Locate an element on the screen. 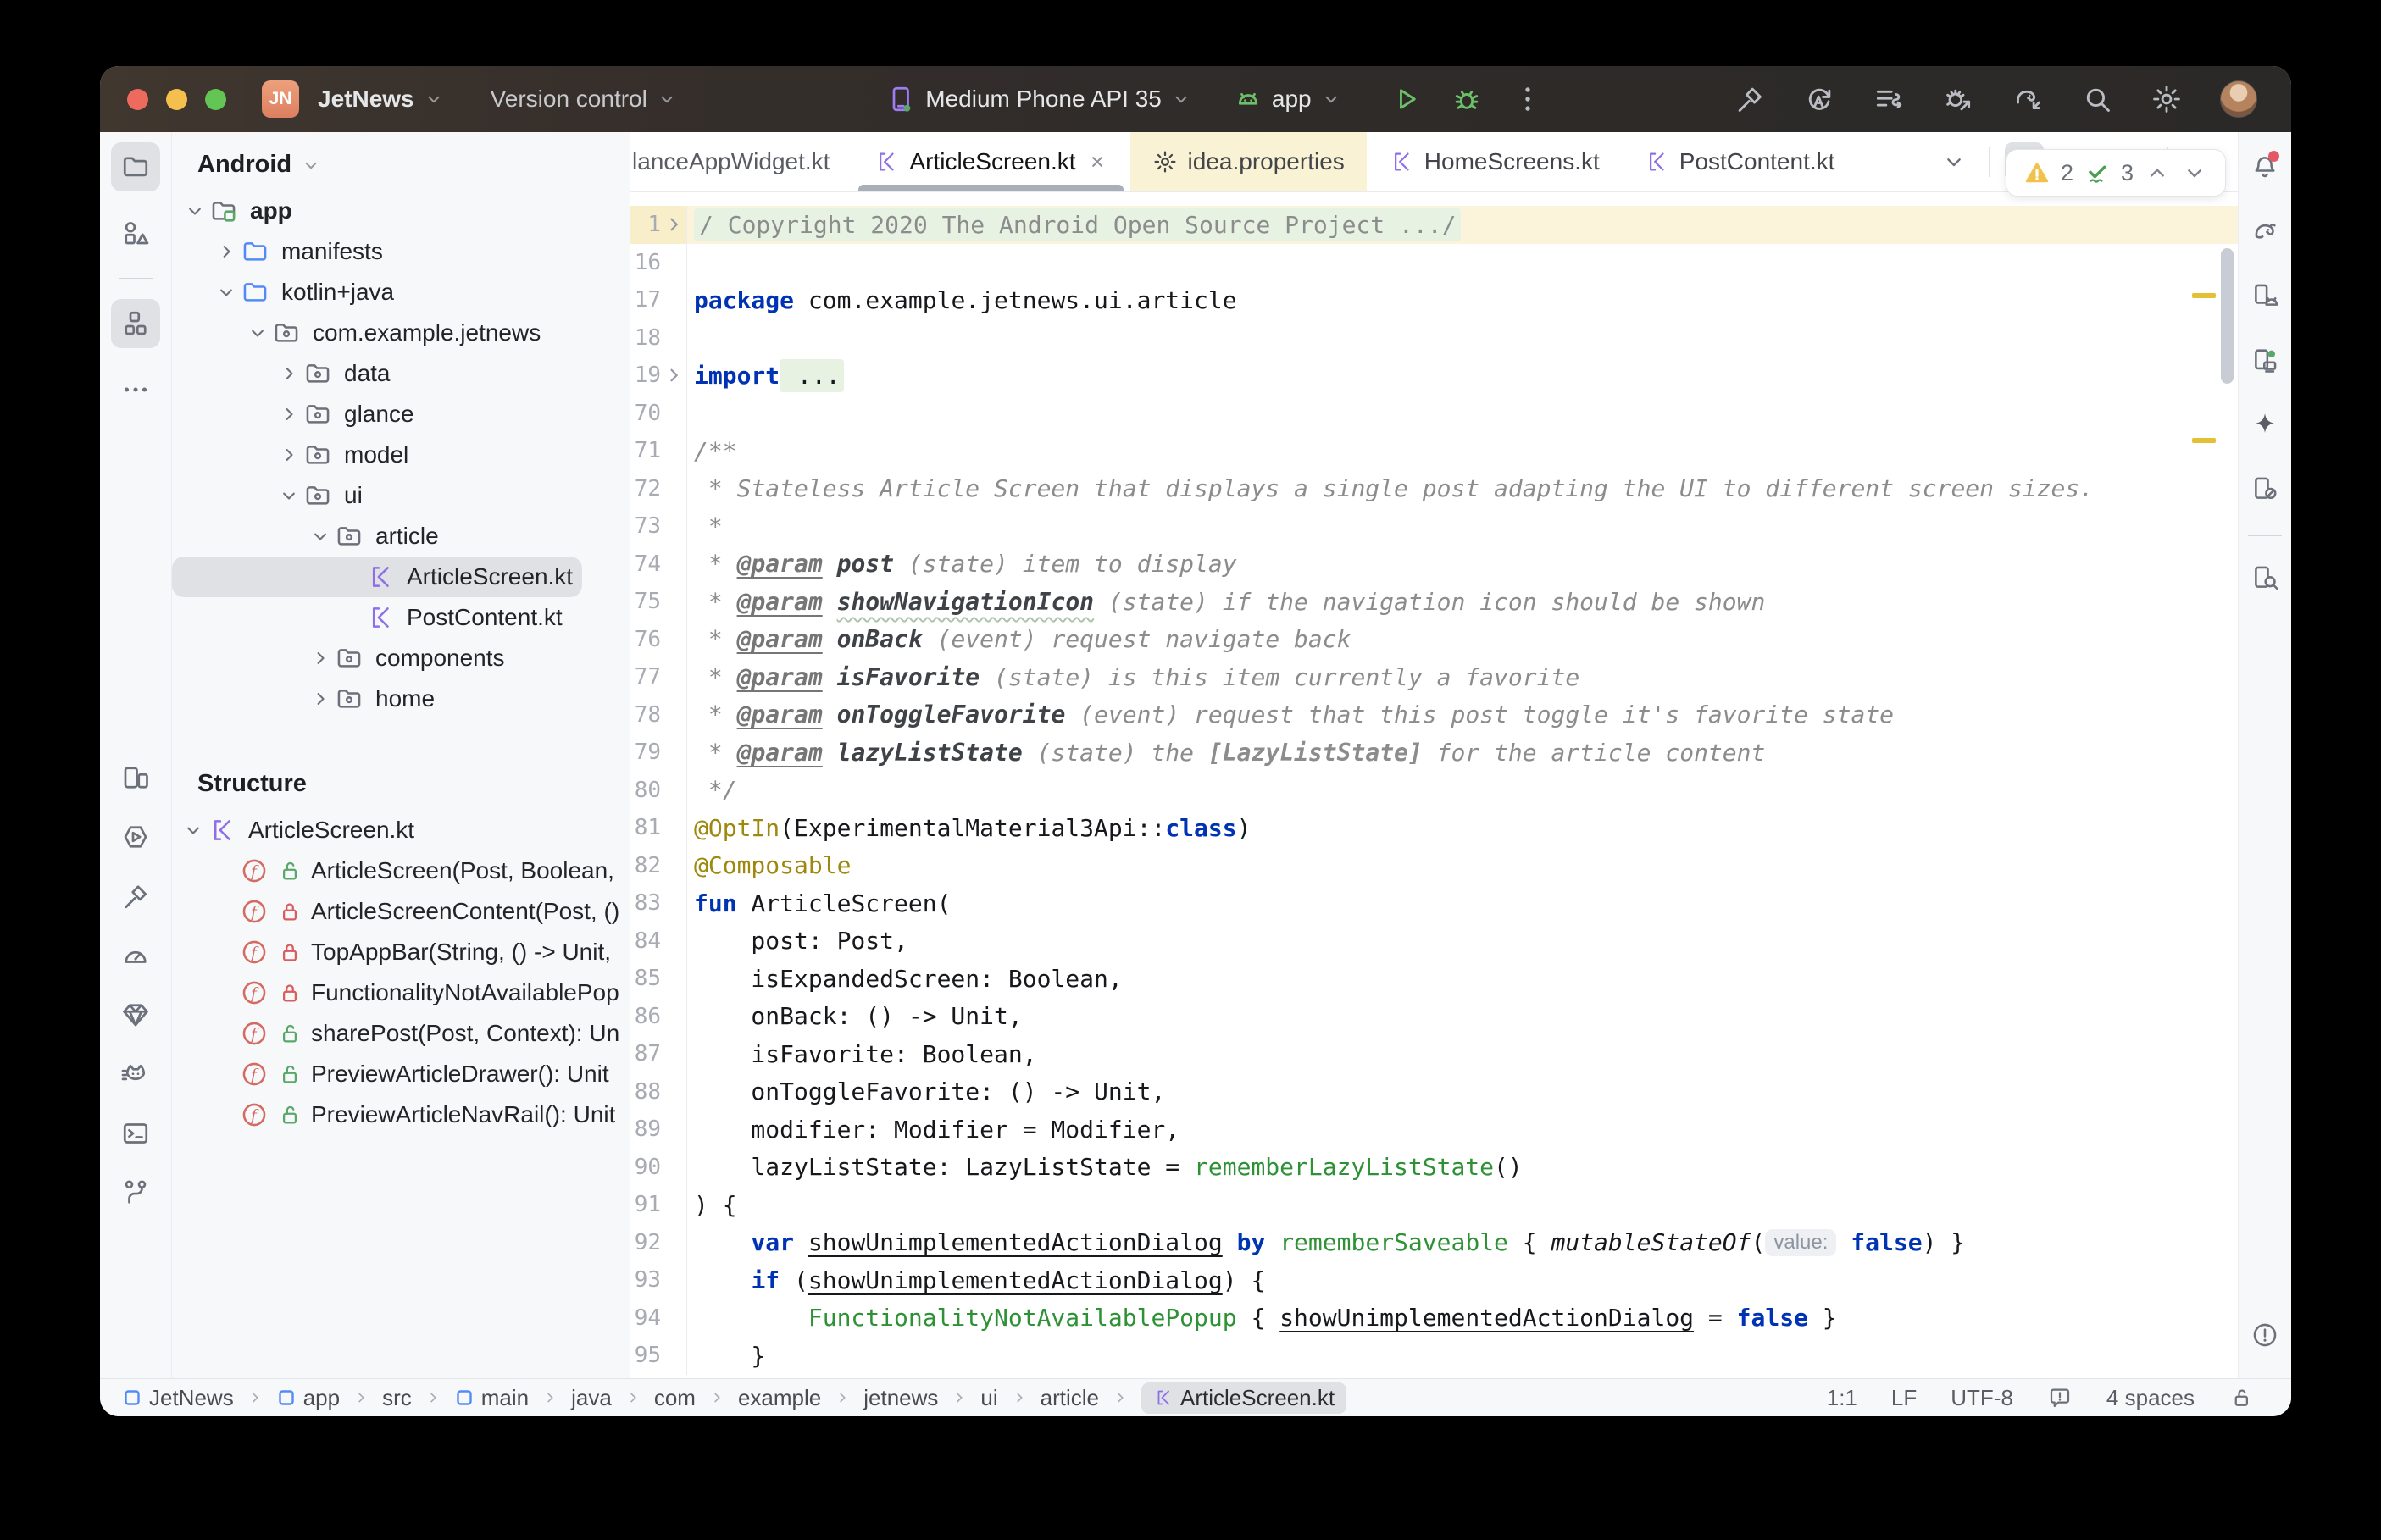  logcat-cat-button is located at coordinates (135, 1074).